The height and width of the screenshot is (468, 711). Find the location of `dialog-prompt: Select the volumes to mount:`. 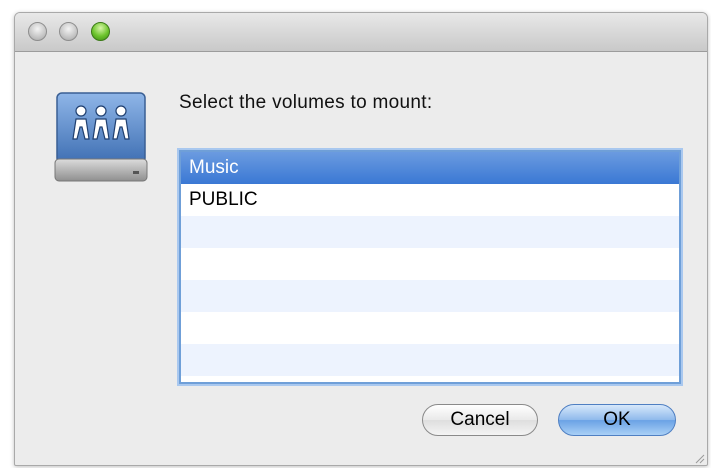

dialog-prompt: Select the volumes to mount: is located at coordinates (306, 102).